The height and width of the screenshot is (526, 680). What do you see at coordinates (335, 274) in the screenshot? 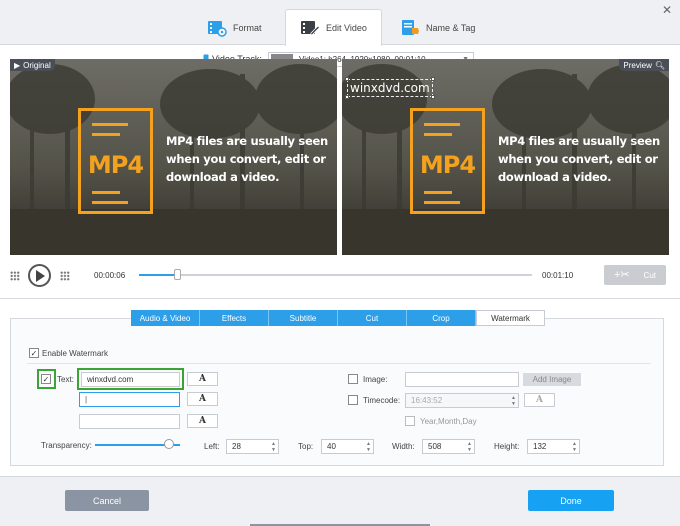
I see `timeline-slider` at bounding box center [335, 274].